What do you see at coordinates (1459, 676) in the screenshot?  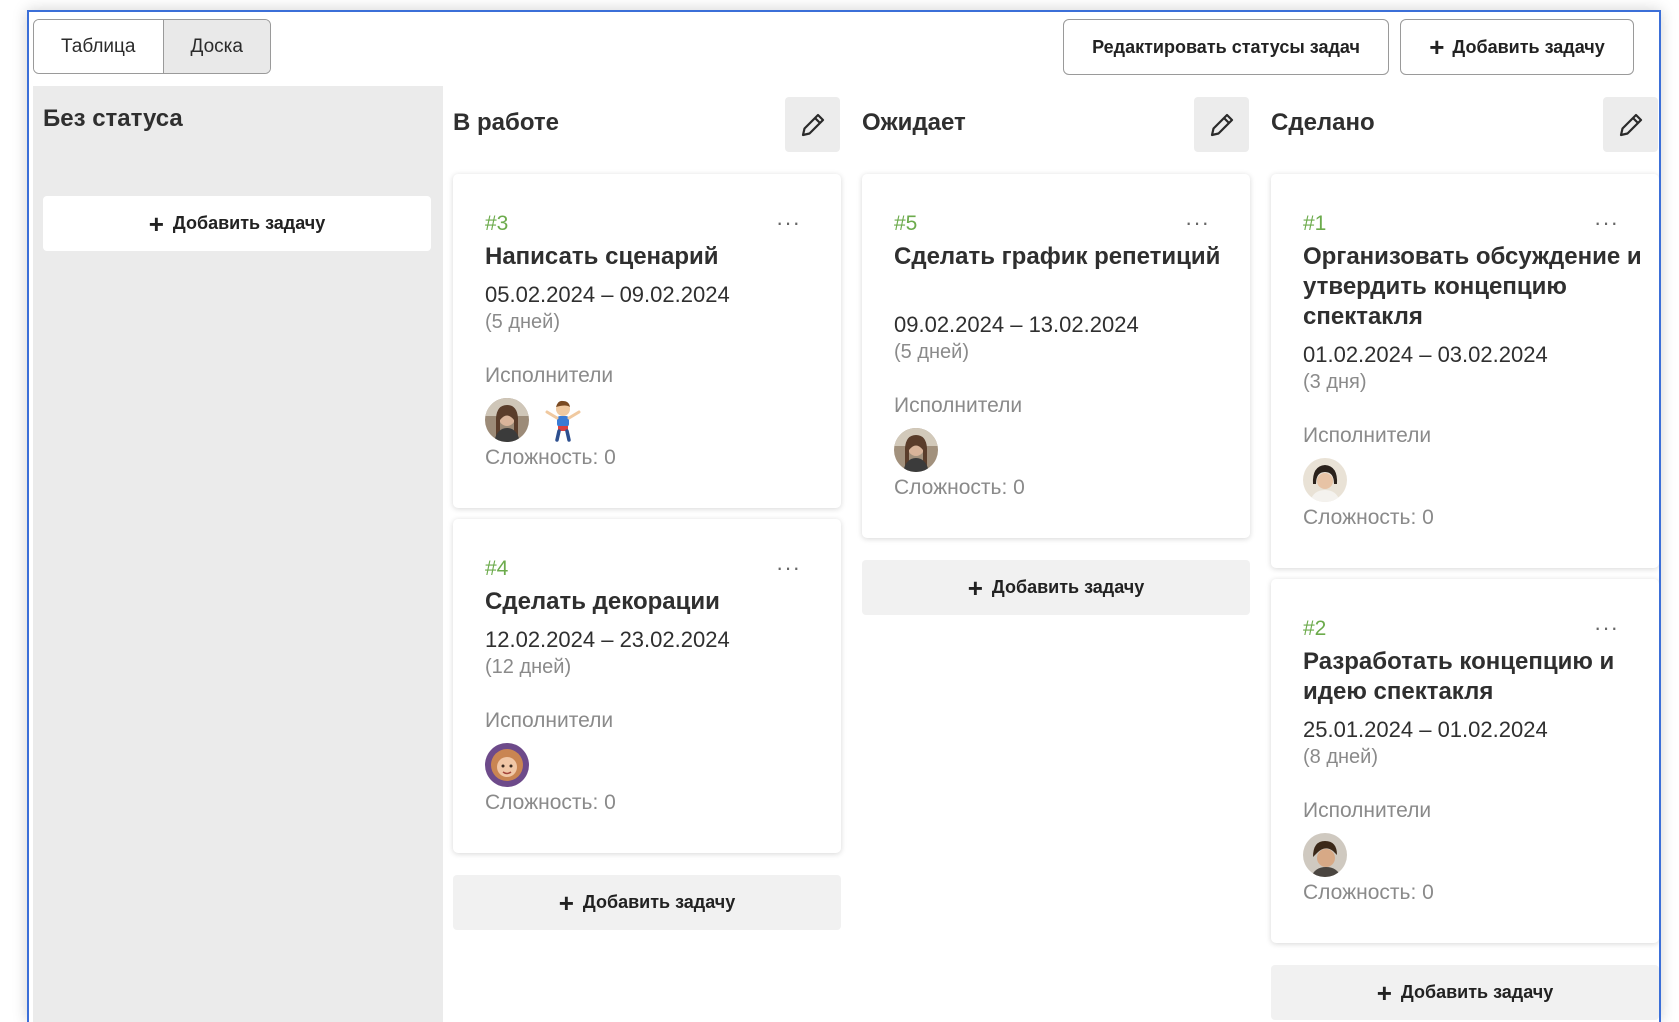 I see `task-title: Разработать концепцию и идею спектакля` at bounding box center [1459, 676].